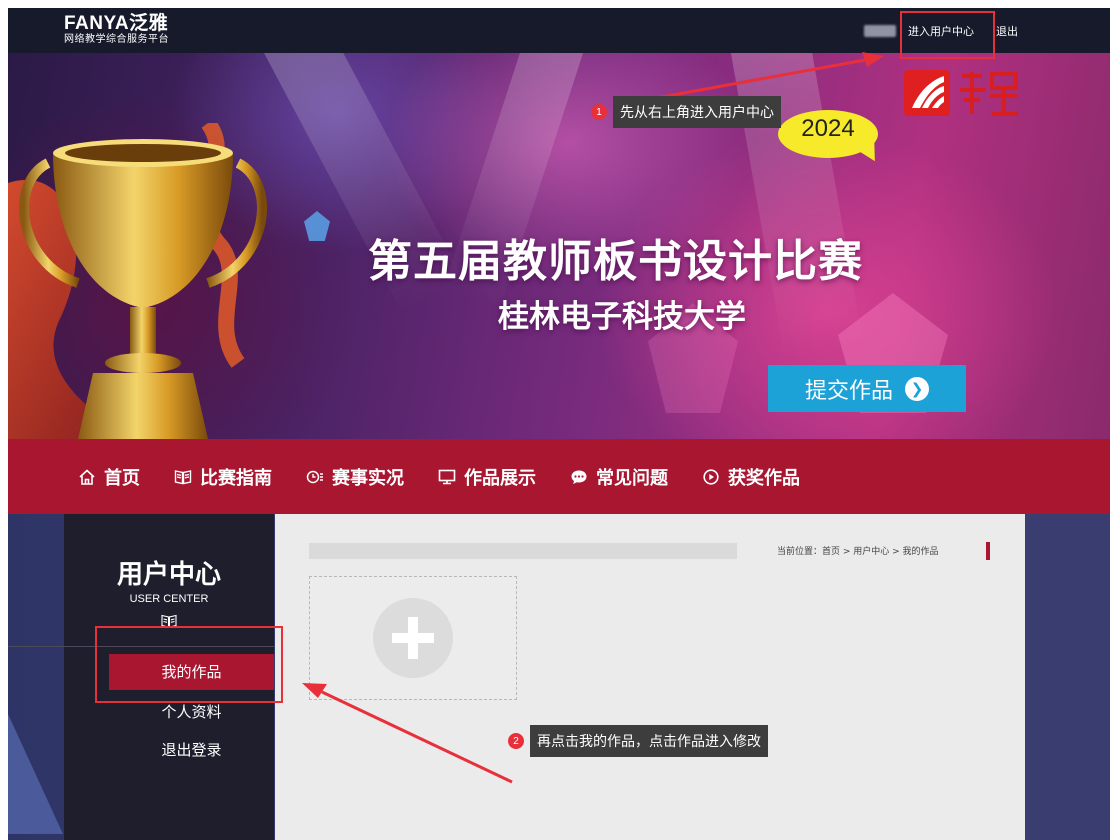  Describe the element at coordinates (615, 261) in the screenshot. I see `contest-title: 第五届教师板书设计比赛` at that location.